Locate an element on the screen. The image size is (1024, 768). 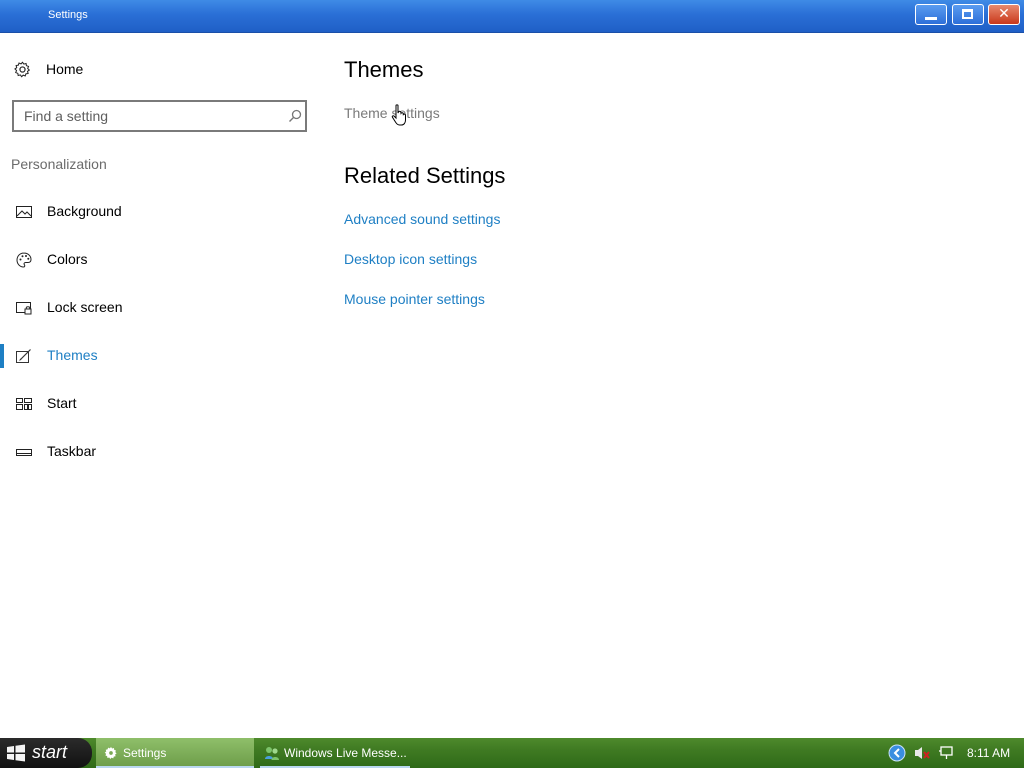
mouse-pointer-settings-link: Mouse pointer settings is located at coordinates (414, 299).